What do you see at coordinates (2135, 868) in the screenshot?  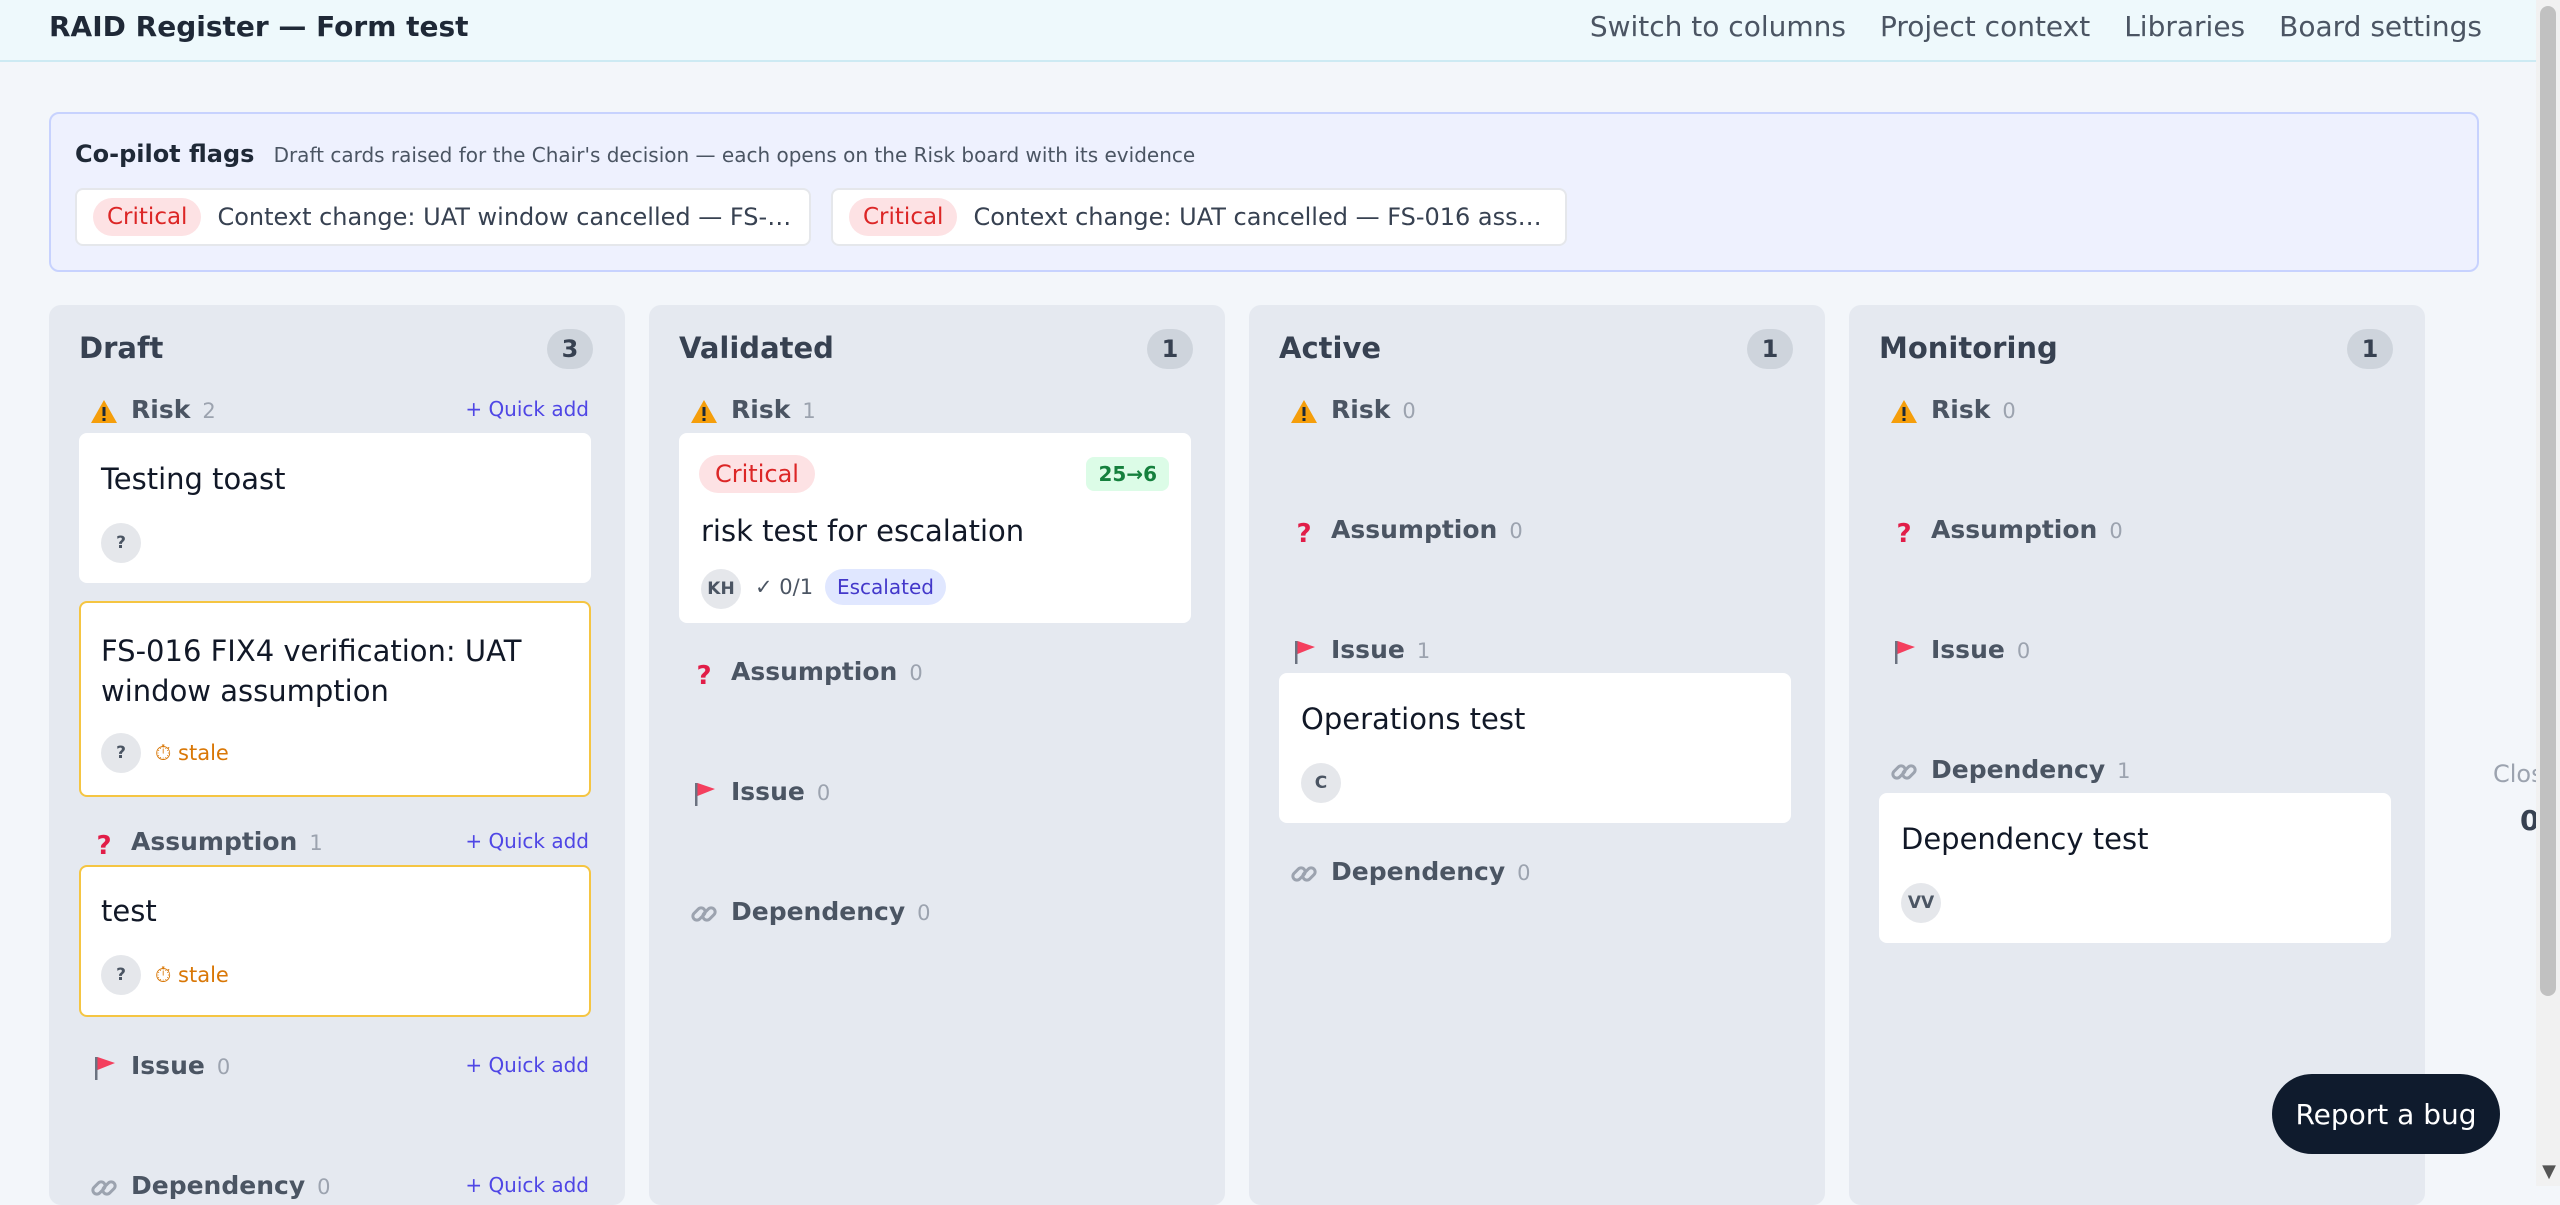 I see `card-dependency-test: Dependency test VV` at bounding box center [2135, 868].